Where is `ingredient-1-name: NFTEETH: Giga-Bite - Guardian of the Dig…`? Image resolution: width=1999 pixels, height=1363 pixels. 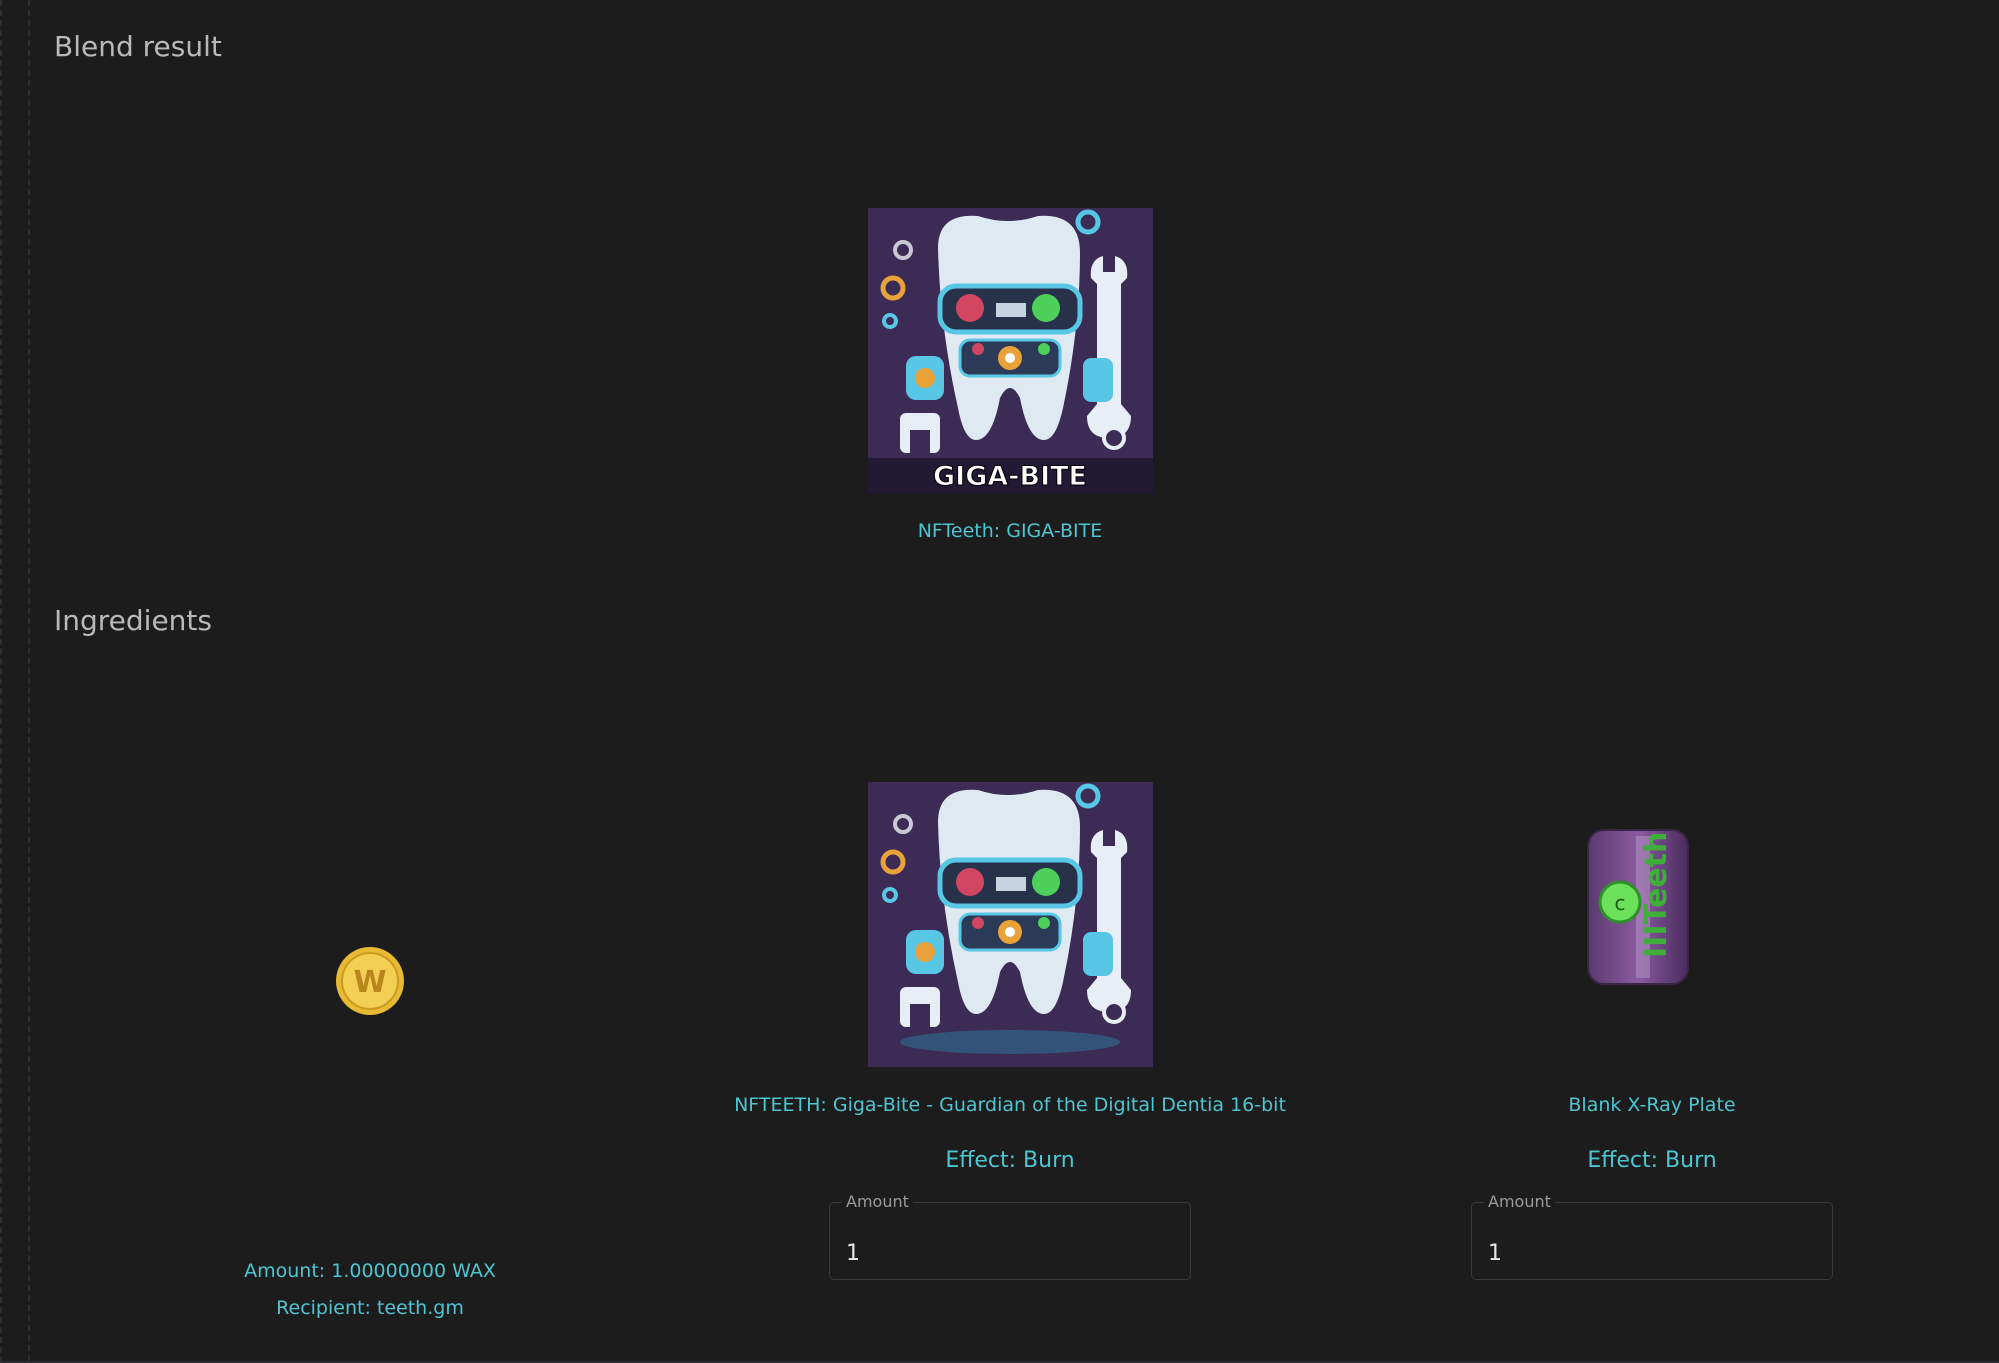
ingredient-1-name: NFTEETH: Giga-Bite - Guardian of the Dig… is located at coordinates (1010, 1105).